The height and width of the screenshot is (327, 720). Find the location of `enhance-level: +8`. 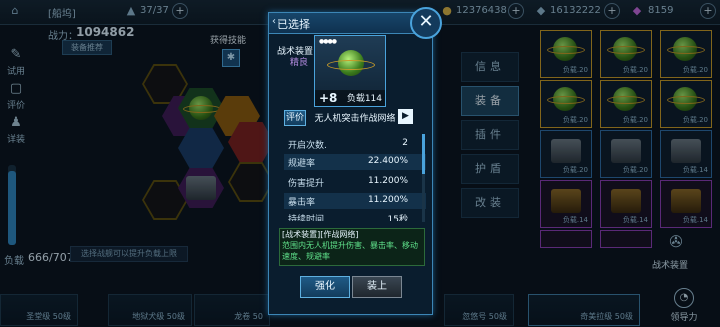

enhance-level: +8 is located at coordinates (328, 98).